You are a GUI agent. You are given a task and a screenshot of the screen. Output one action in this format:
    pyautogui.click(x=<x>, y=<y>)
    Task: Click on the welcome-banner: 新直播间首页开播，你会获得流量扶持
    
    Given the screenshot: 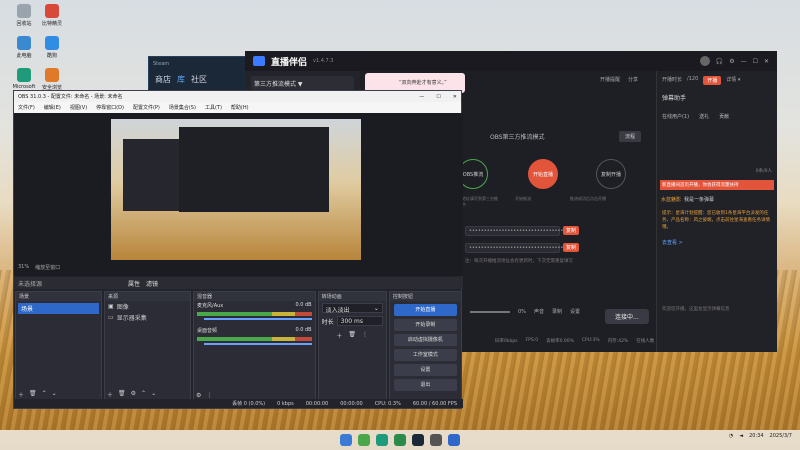 What is the action you would take?
    pyautogui.click(x=717, y=185)
    